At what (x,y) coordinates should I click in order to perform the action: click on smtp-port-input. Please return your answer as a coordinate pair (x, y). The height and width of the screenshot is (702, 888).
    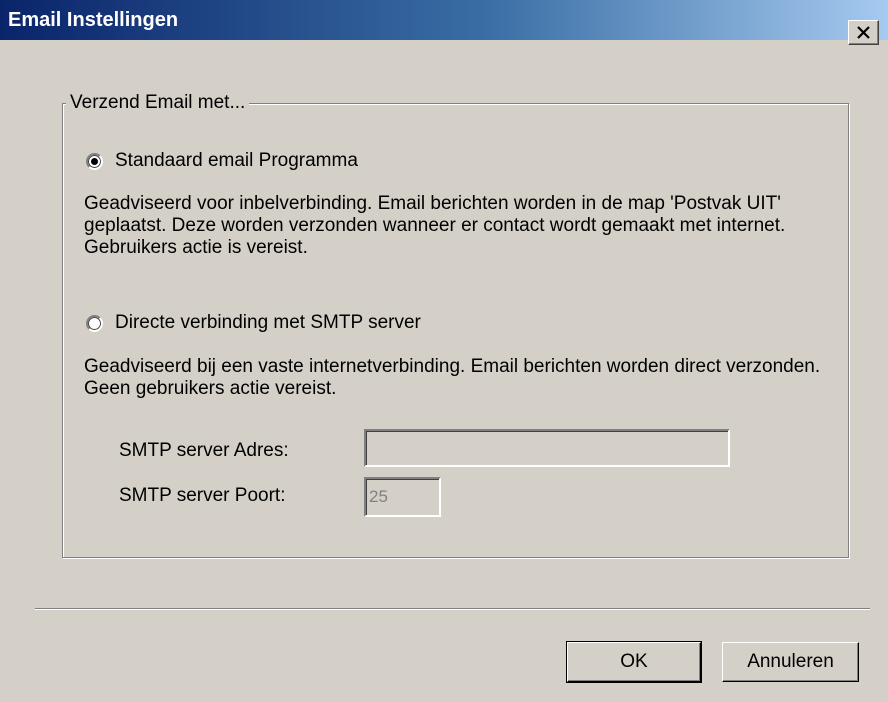
    Looking at the image, I should click on (402, 497).